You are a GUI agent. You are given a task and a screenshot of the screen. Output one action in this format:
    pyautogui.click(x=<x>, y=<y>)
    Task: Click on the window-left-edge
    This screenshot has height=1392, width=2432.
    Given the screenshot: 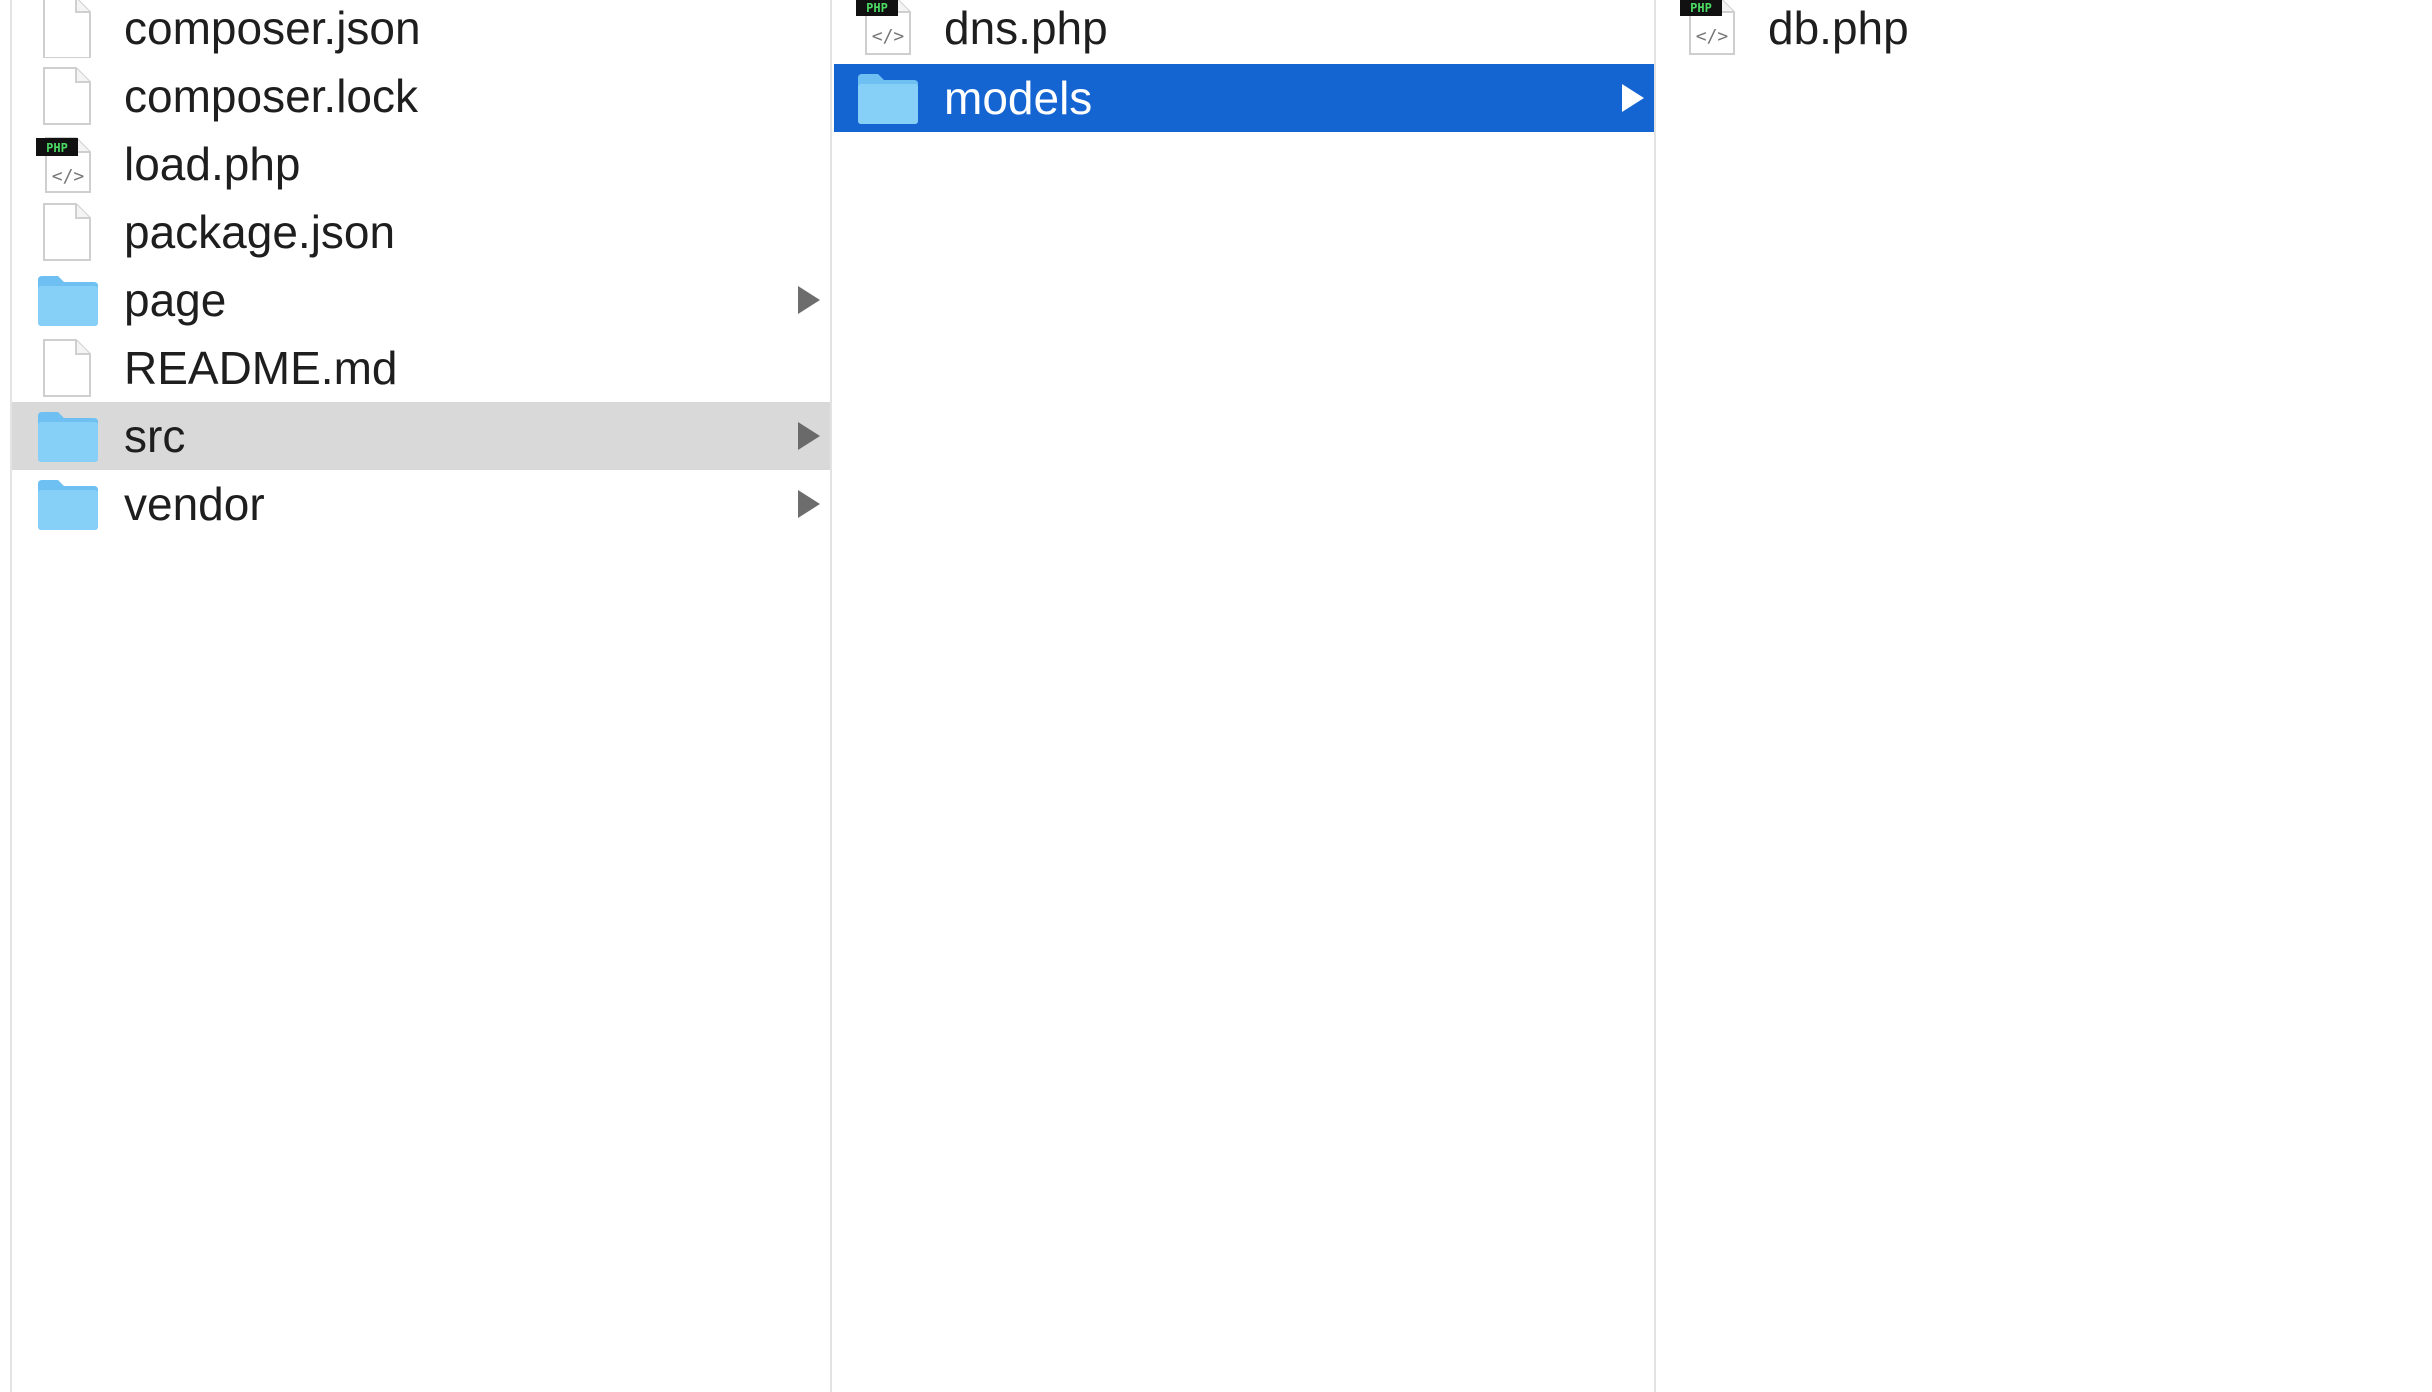 What is the action you would take?
    pyautogui.click(x=6, y=696)
    